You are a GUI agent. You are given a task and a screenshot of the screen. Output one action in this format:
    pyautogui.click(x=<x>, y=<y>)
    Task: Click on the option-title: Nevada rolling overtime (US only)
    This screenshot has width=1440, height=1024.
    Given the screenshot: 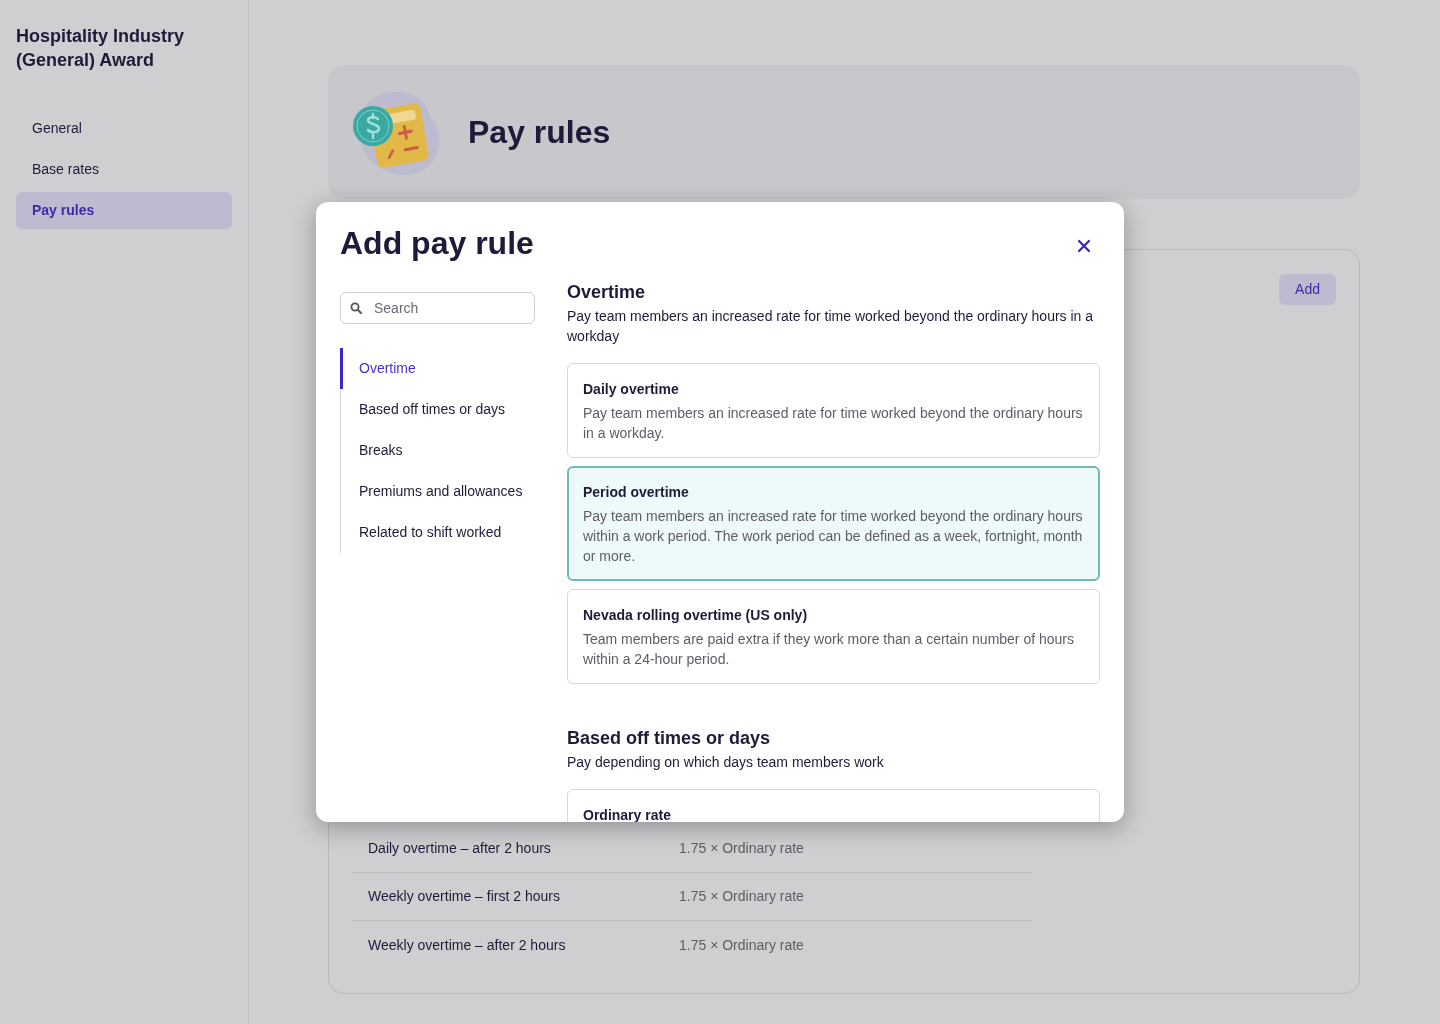 What is the action you would take?
    pyautogui.click(x=696, y=615)
    